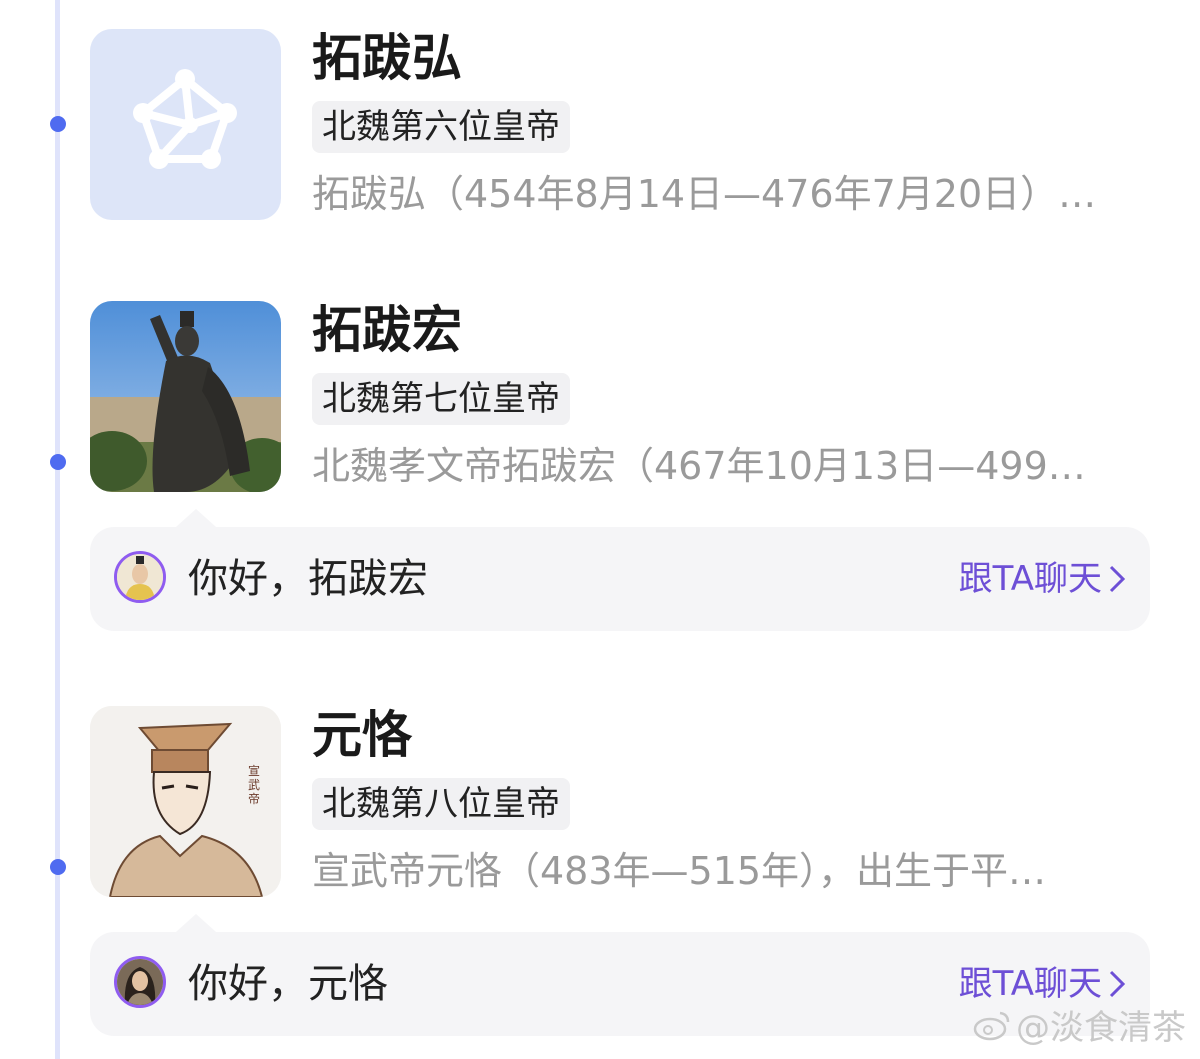 The image size is (1200, 1059). I want to click on portrait-caption: 宣武帝, so click(254, 785).